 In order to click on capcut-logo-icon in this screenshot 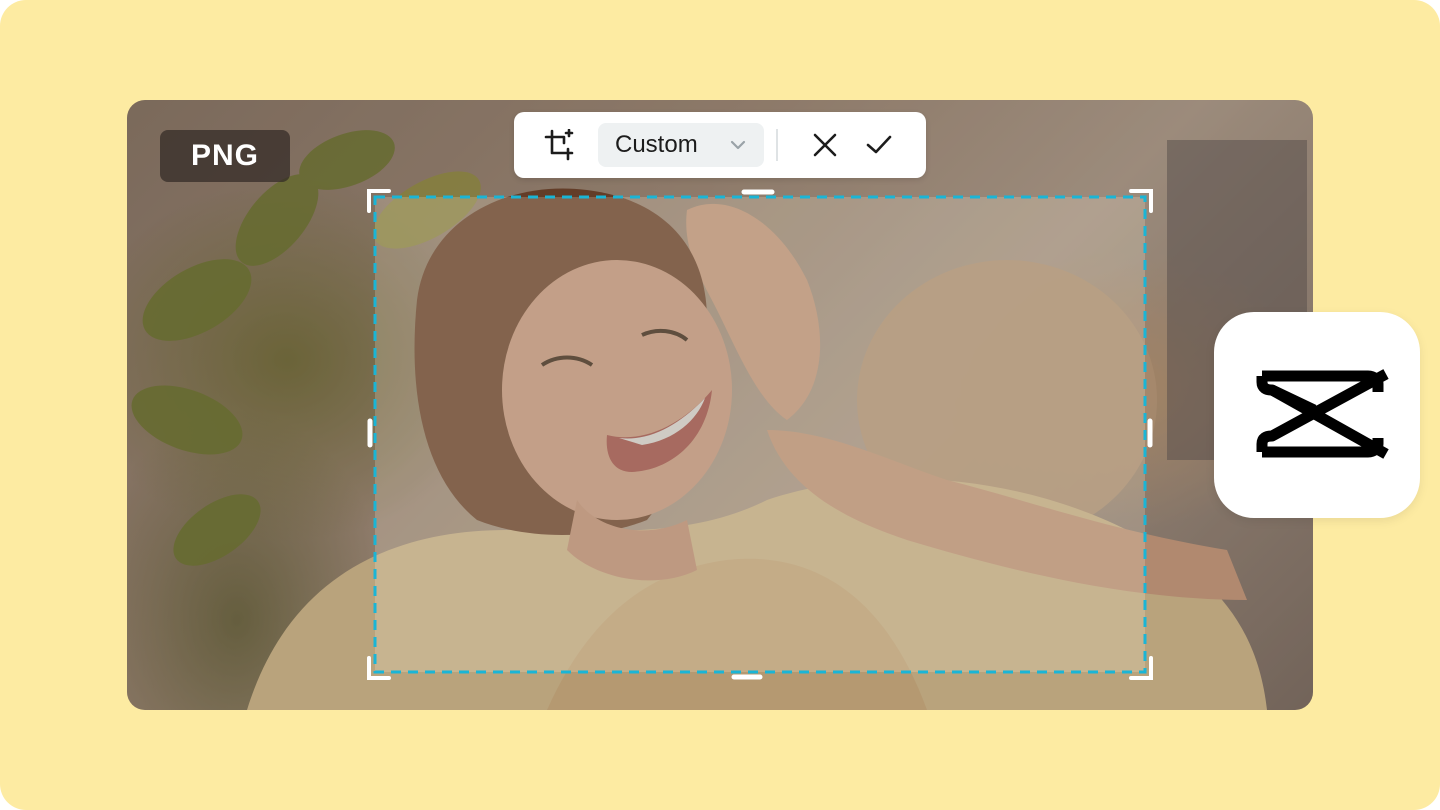, I will do `click(1322, 414)`.